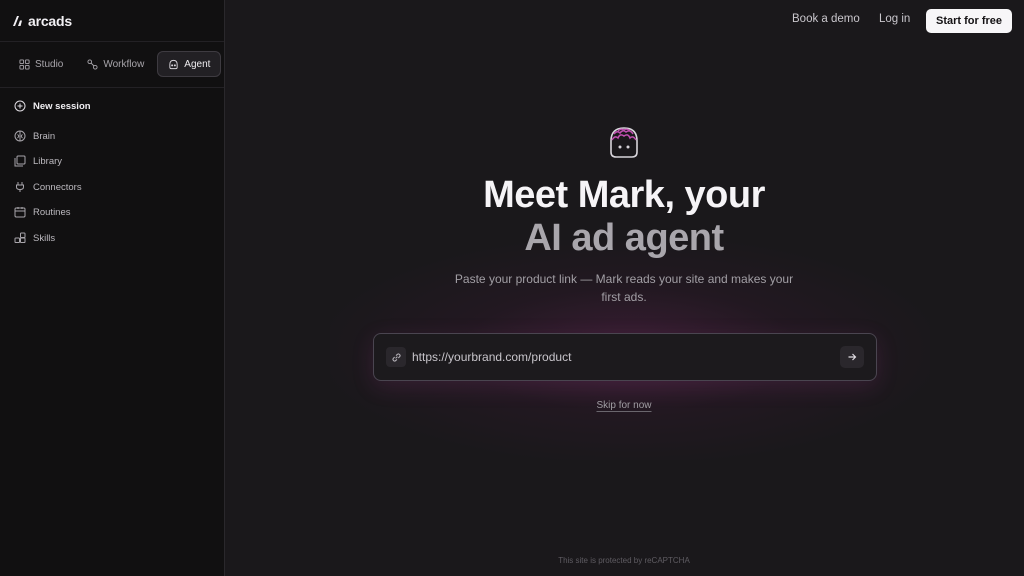  I want to click on grid-icon, so click(24, 64).